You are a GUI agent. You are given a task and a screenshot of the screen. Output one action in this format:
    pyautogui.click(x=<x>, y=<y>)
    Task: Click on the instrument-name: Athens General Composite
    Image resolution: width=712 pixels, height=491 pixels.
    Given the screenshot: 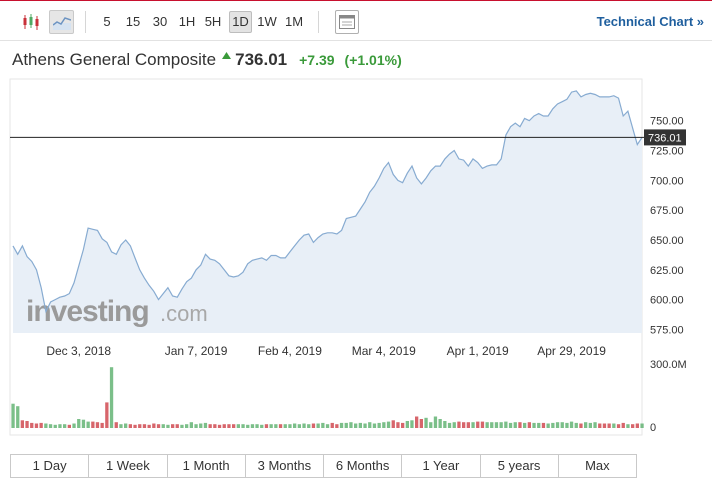 What is the action you would take?
    pyautogui.click(x=114, y=59)
    